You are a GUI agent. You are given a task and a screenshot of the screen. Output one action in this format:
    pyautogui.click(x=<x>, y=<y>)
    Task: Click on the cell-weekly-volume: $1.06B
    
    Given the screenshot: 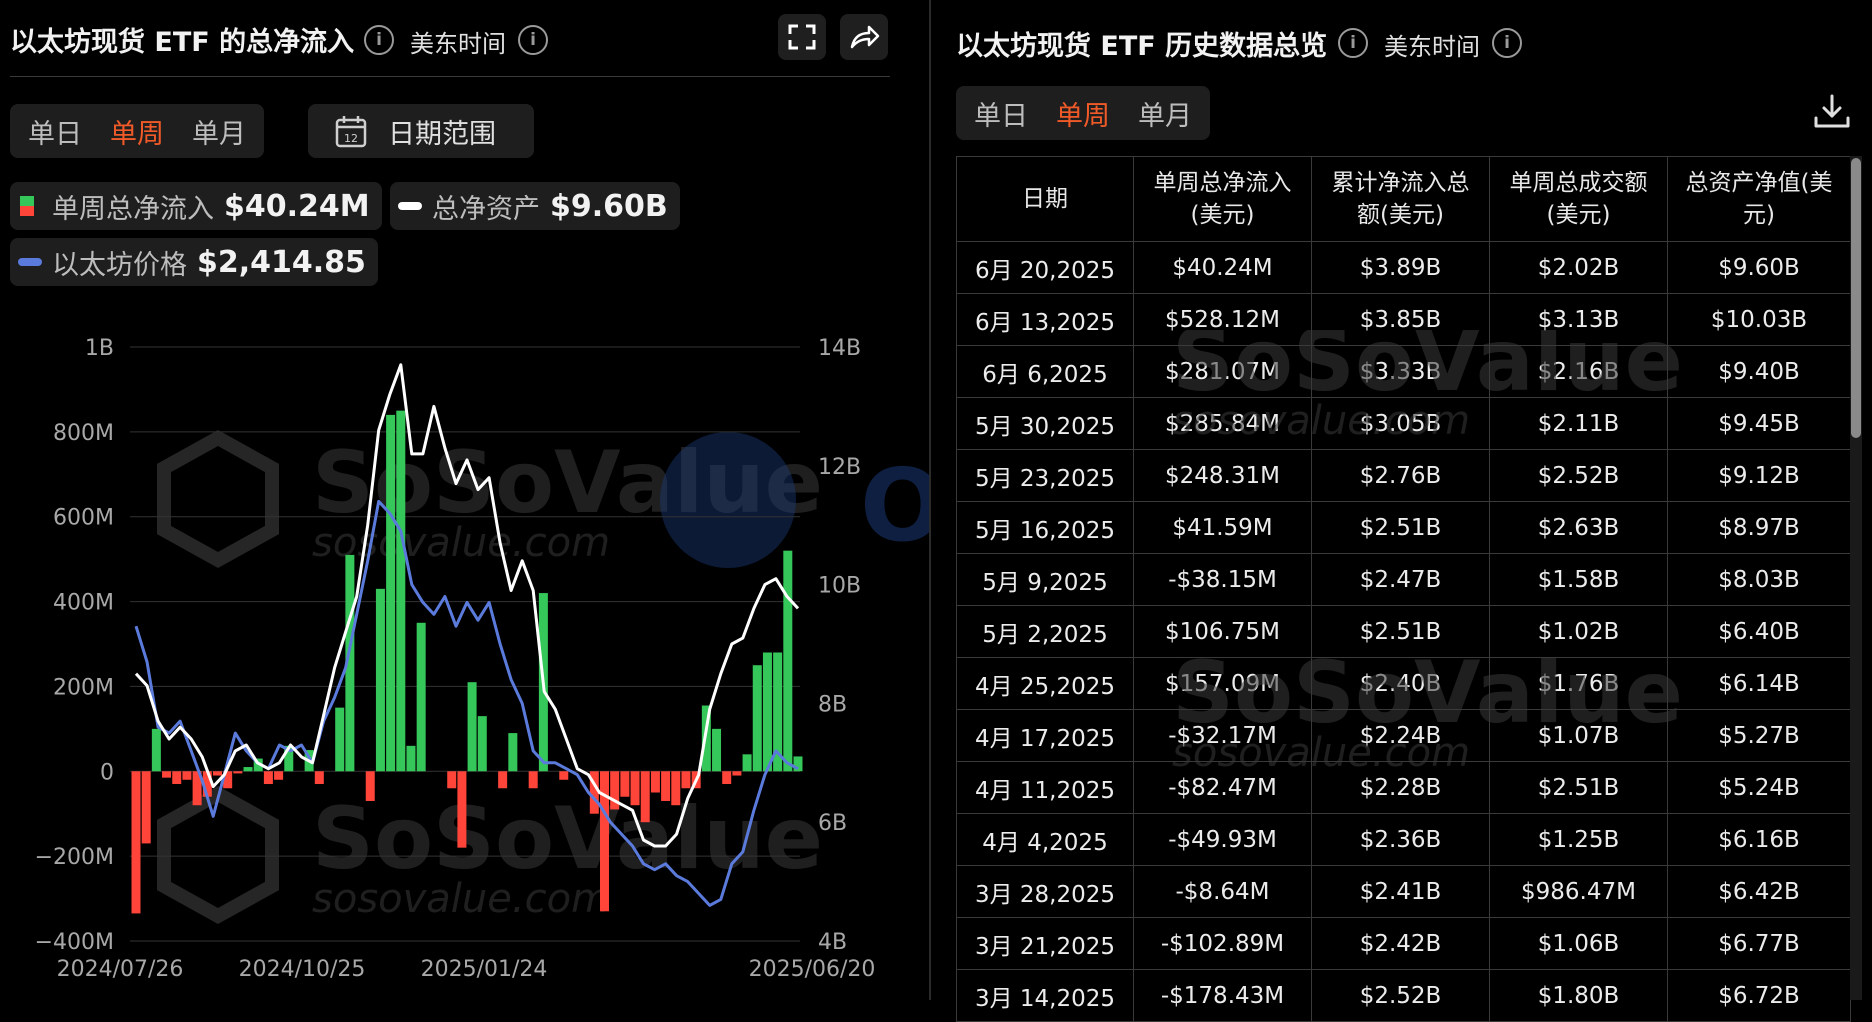 What is the action you would take?
    pyautogui.click(x=1578, y=943)
    